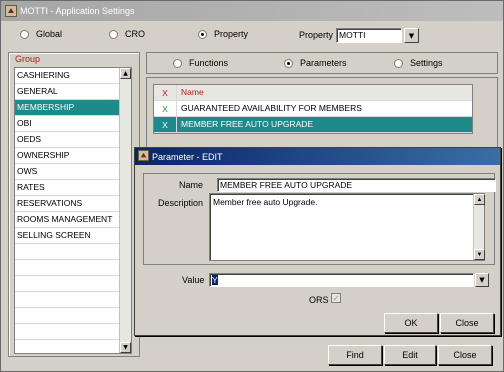 This screenshot has height=372, width=504. I want to click on scope-global-radio: Global, so click(41, 34).